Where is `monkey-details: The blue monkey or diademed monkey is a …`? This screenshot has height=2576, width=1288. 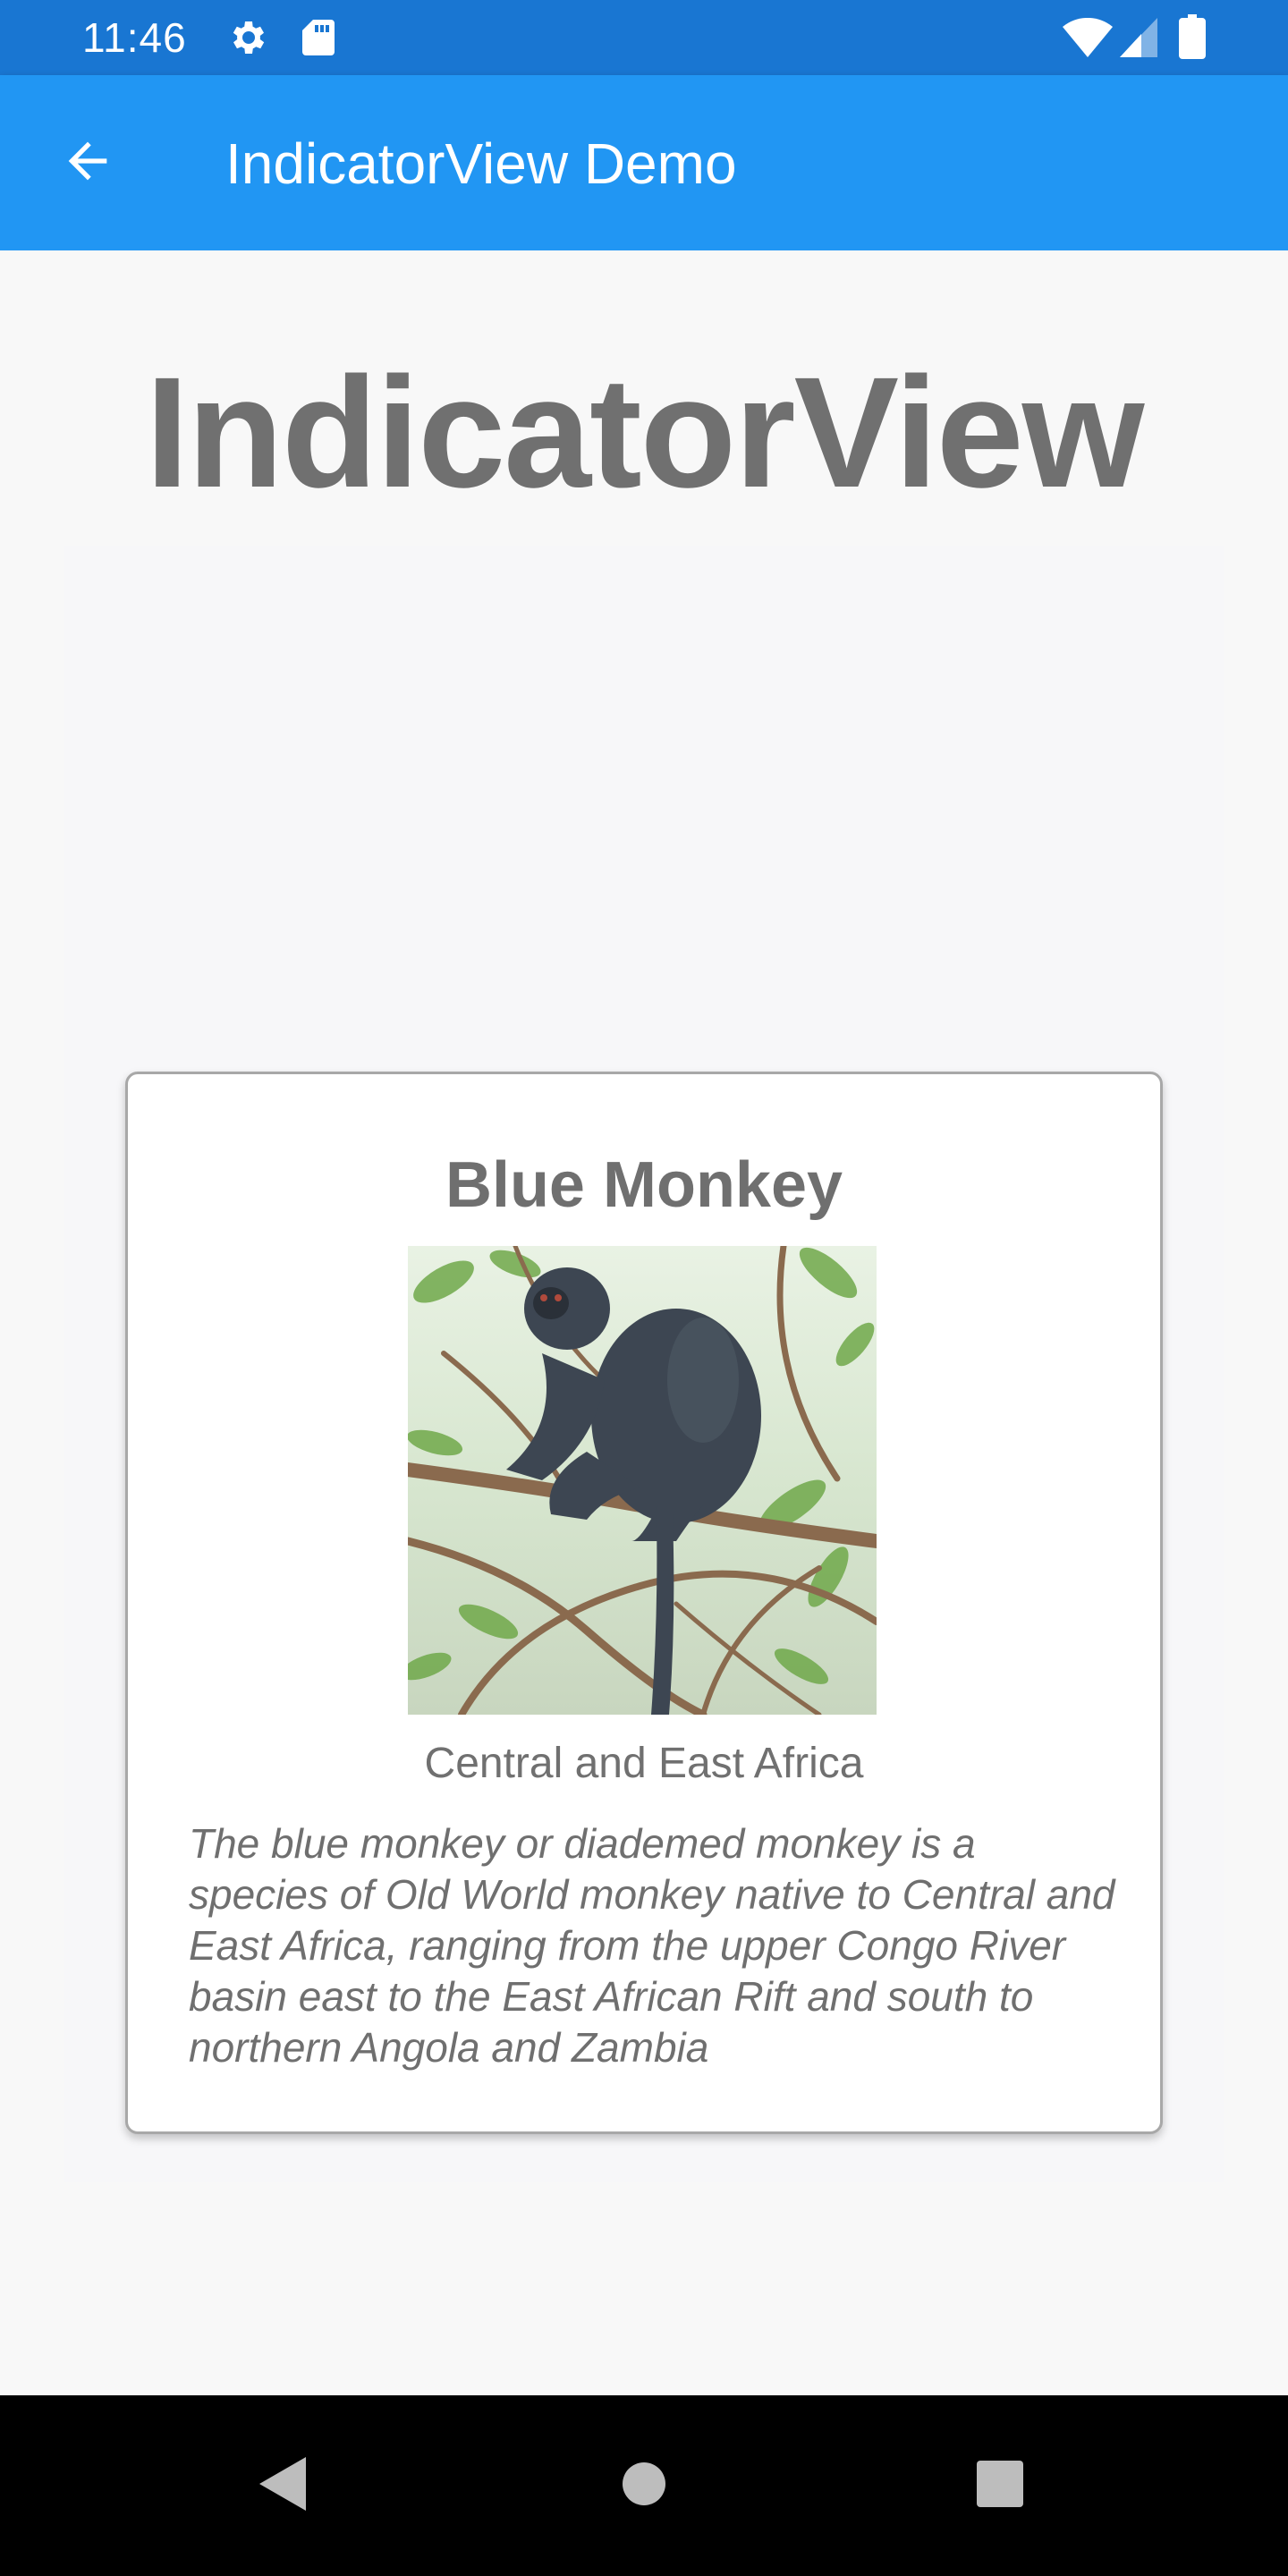 monkey-details: The blue monkey or diademed monkey is a … is located at coordinates (652, 1945).